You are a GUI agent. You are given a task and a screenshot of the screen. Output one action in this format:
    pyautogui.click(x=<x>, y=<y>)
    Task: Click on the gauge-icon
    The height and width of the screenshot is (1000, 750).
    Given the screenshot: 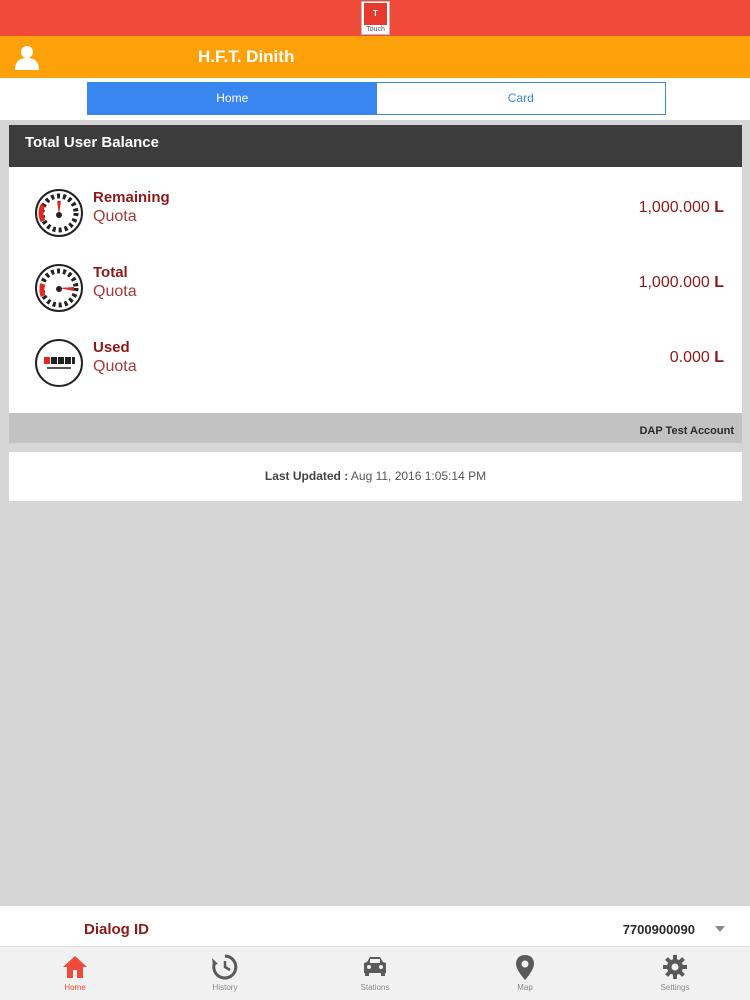 What is the action you would take?
    pyautogui.click(x=59, y=288)
    